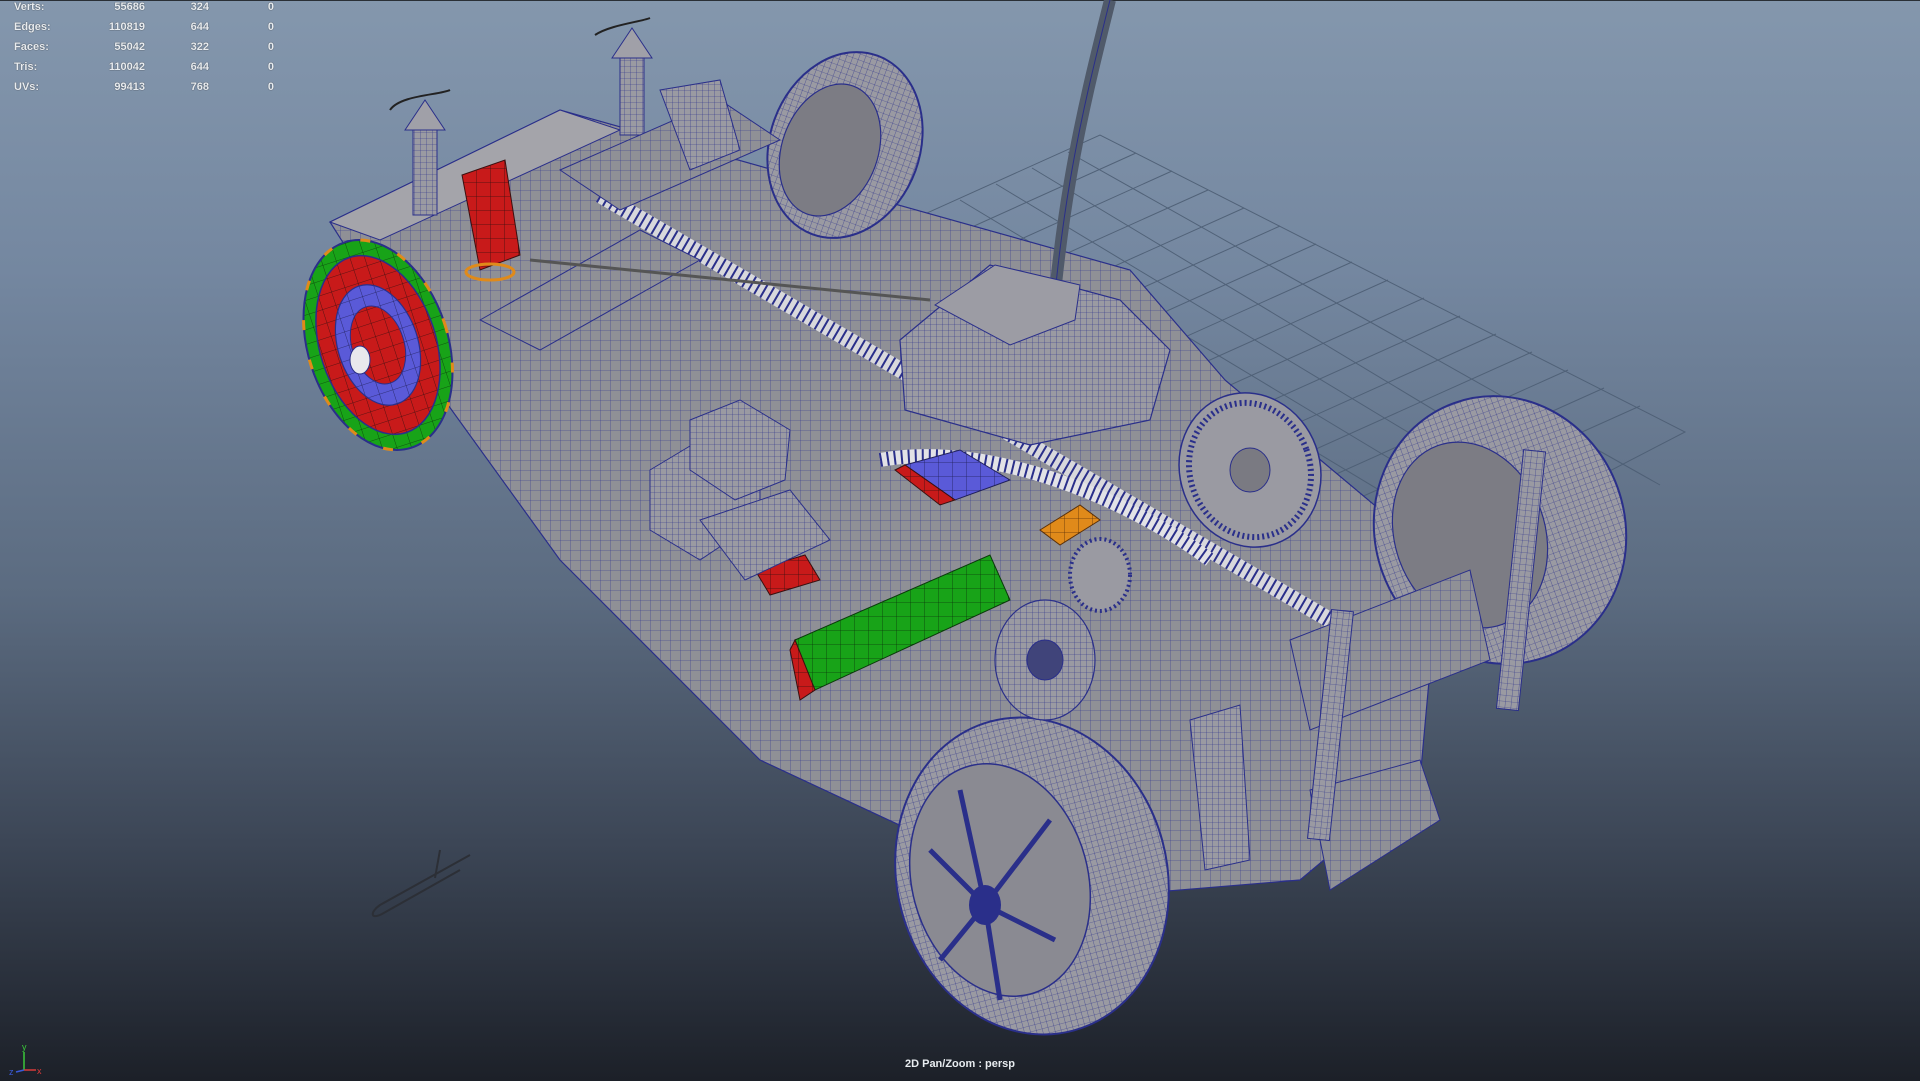  Describe the element at coordinates (623, 76) in the screenshot. I see `body-post-right` at that location.